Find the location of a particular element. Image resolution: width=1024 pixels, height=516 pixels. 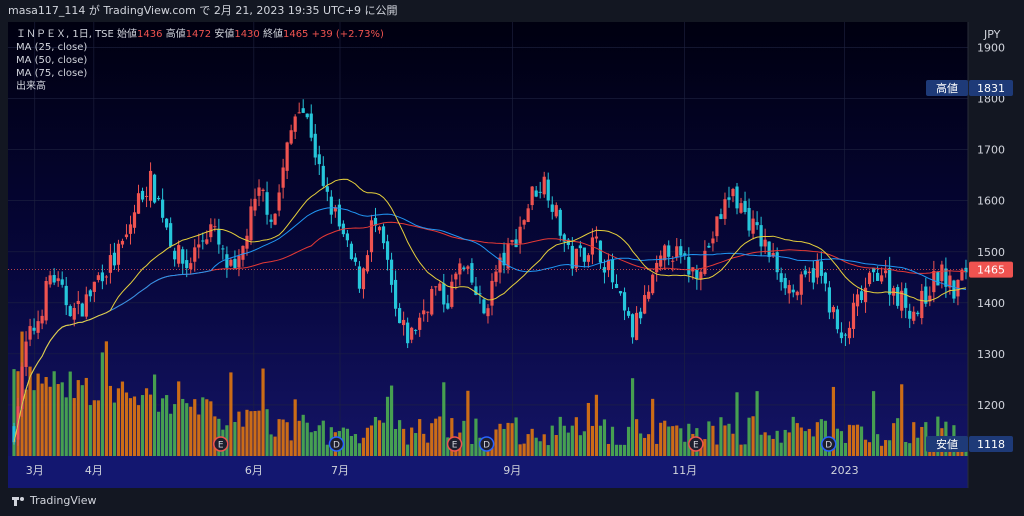

legend-ma25: MA (25, close) is located at coordinates (200, 47).